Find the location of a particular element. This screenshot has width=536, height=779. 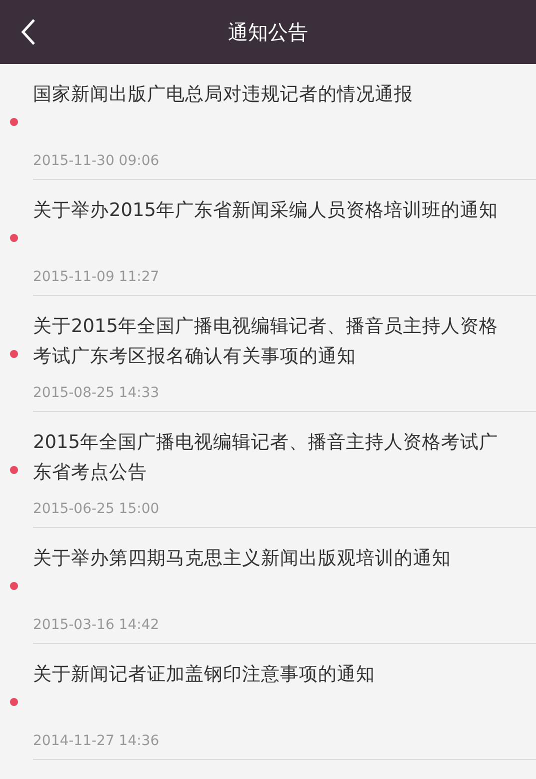

notice-item: 关于举办第四期马克思主义新闻出版观培训的通知 2015-03-16 14:42 is located at coordinates (284, 586).